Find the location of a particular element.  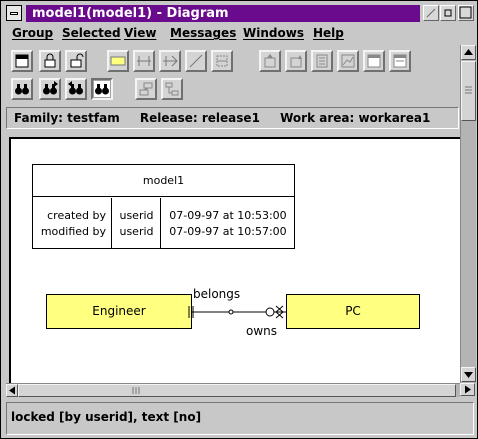

family-label: Family: testfam is located at coordinates (67, 118).